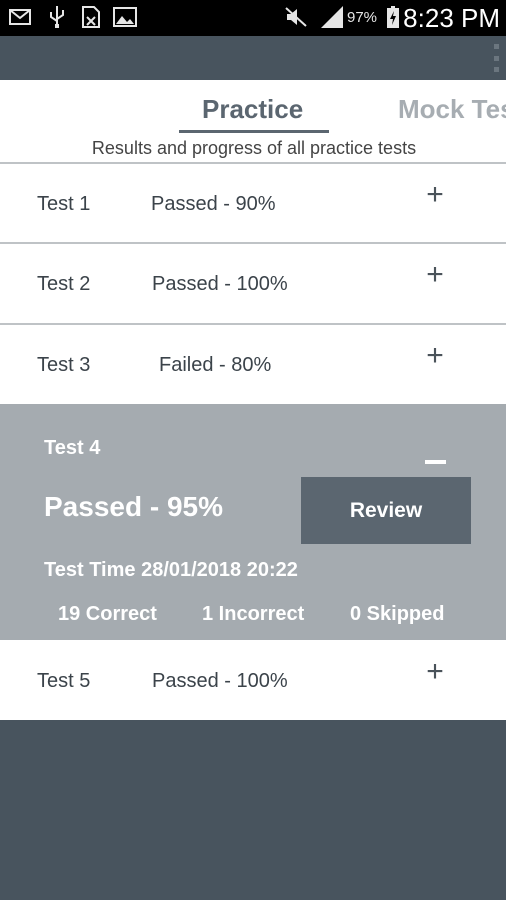 This screenshot has height=900, width=506. Describe the element at coordinates (133, 506) in the screenshot. I see `test-result: Passed - 95%` at that location.